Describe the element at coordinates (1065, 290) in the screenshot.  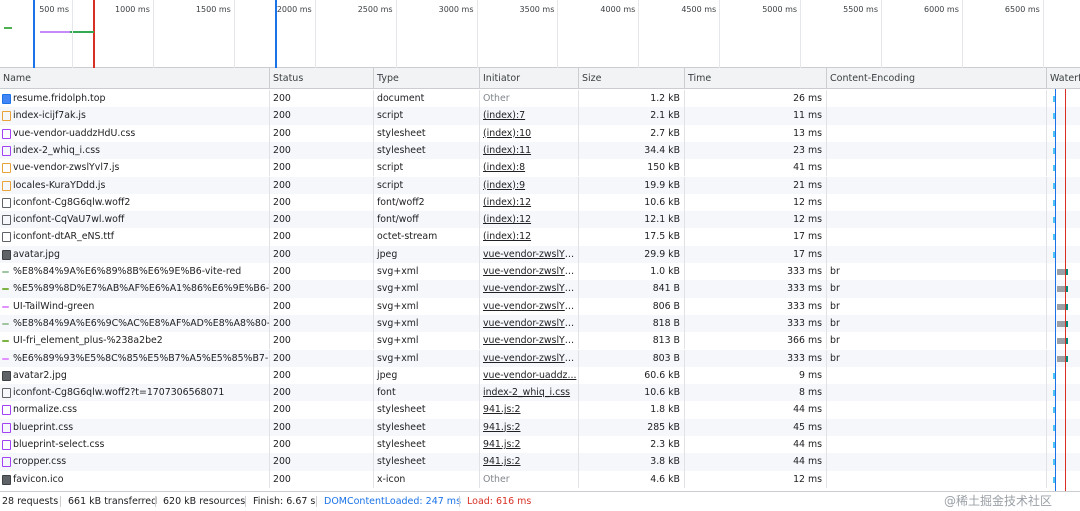
I see `load-line-waterfall` at that location.